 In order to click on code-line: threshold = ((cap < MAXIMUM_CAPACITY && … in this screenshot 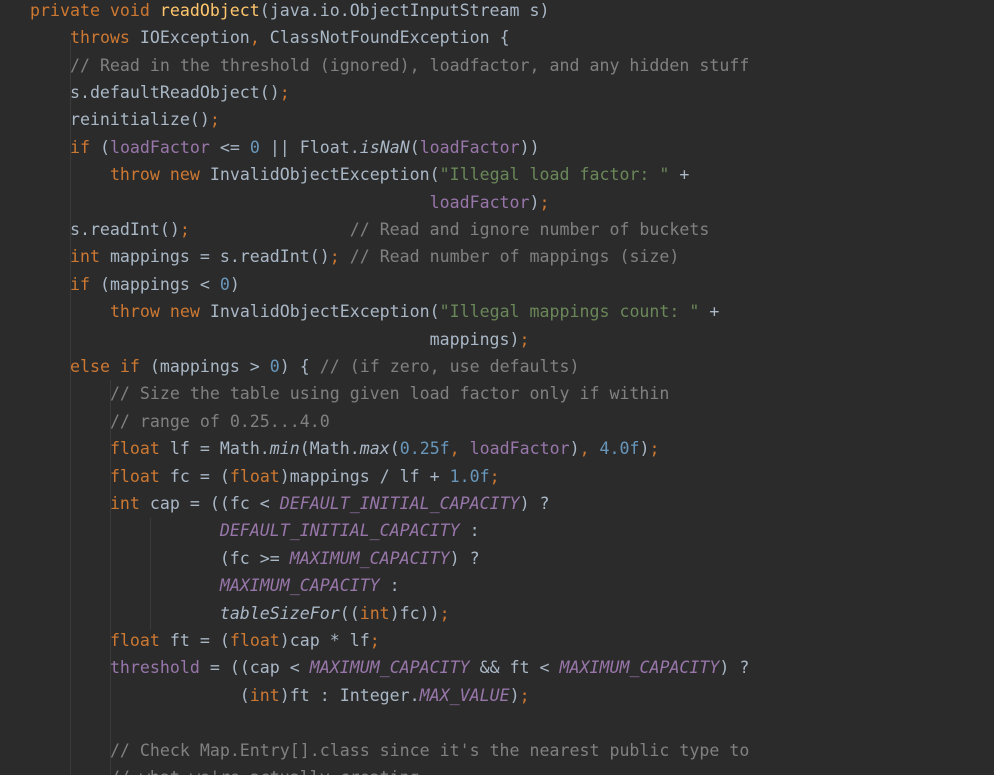, I will do `click(389, 667)`.